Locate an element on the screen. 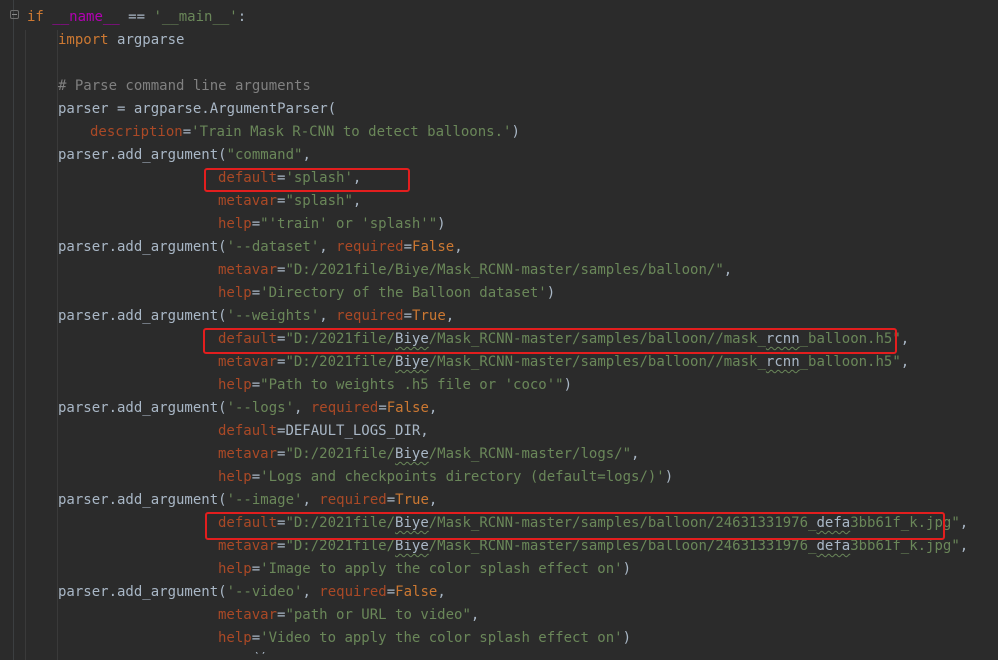 The width and height of the screenshot is (998, 660). code-line-partial: () is located at coordinates (248, 656).